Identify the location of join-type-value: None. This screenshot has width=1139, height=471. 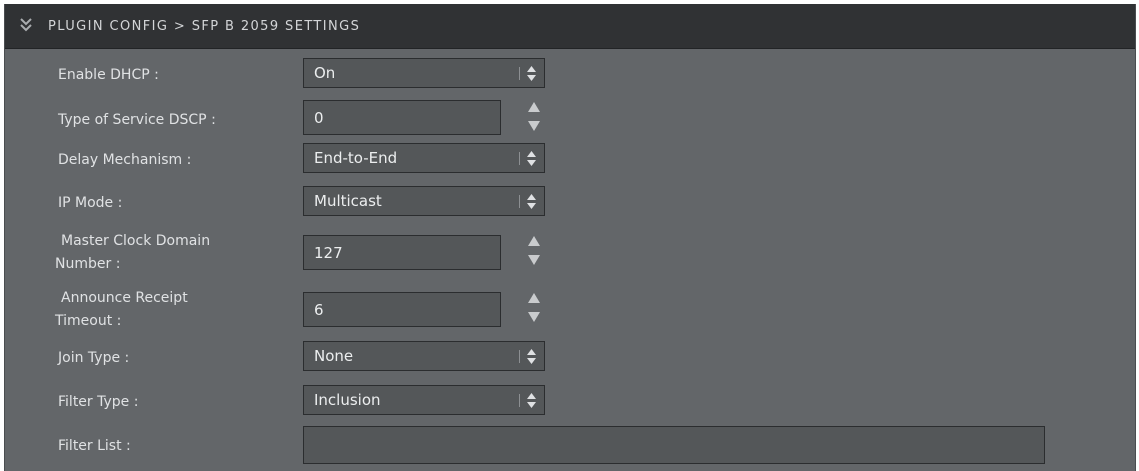
(334, 356).